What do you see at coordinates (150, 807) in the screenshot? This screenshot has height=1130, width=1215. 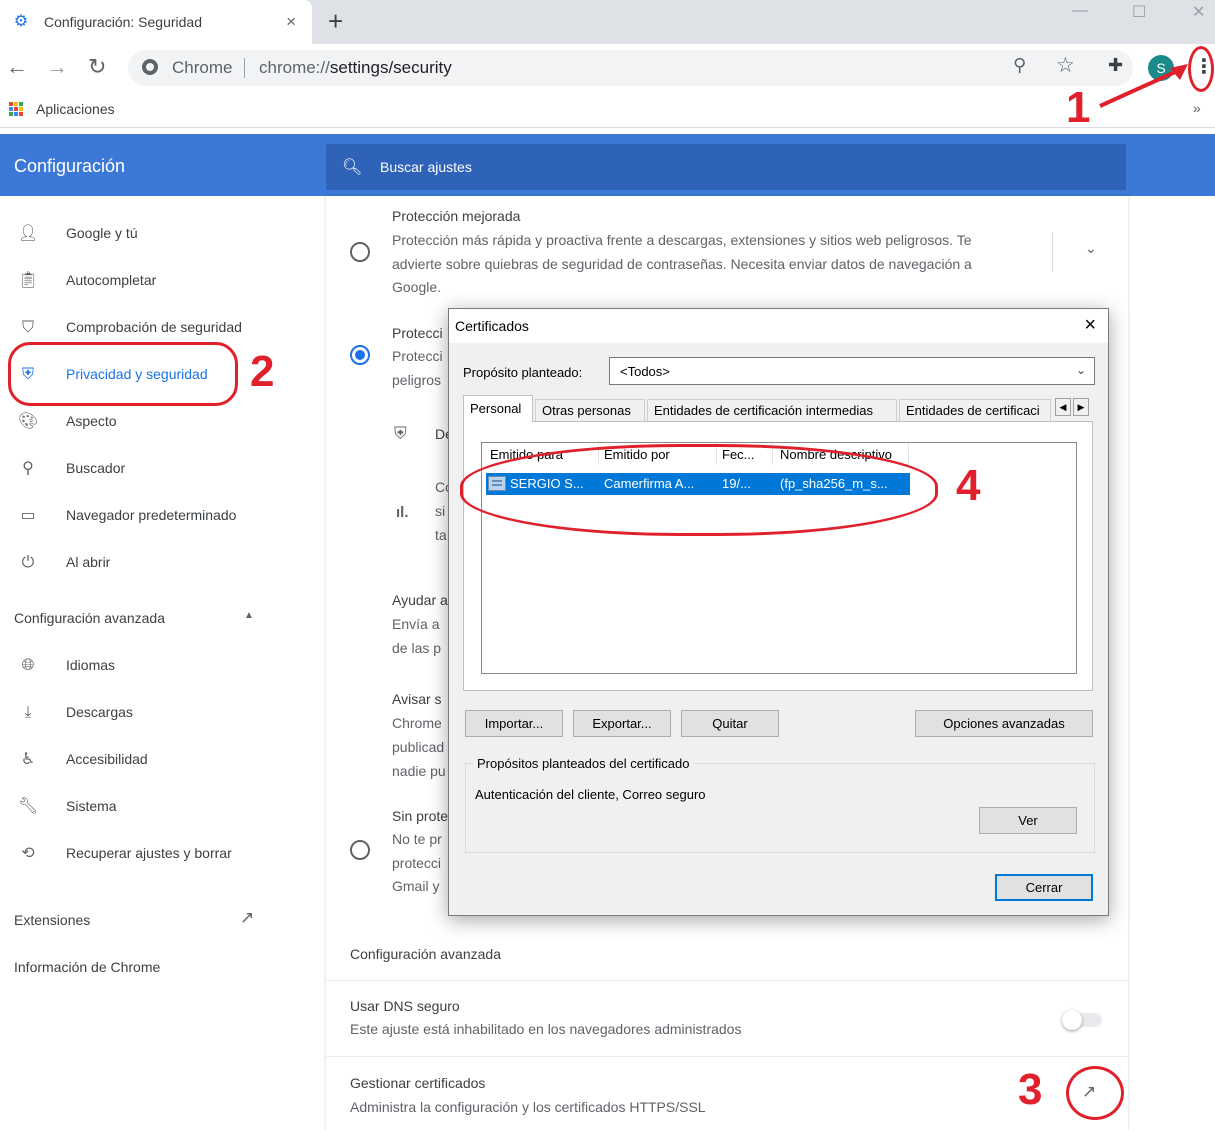 I see `sidebar-item-system: 🔧︎ Sistema` at bounding box center [150, 807].